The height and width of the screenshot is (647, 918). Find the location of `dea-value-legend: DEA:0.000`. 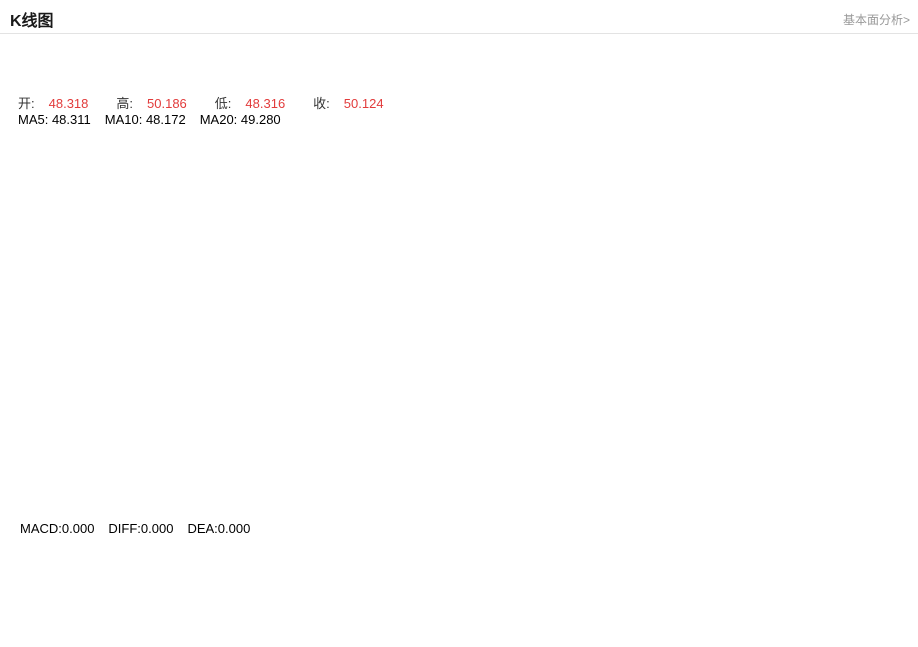

dea-value-legend: DEA:0.000 is located at coordinates (219, 528).